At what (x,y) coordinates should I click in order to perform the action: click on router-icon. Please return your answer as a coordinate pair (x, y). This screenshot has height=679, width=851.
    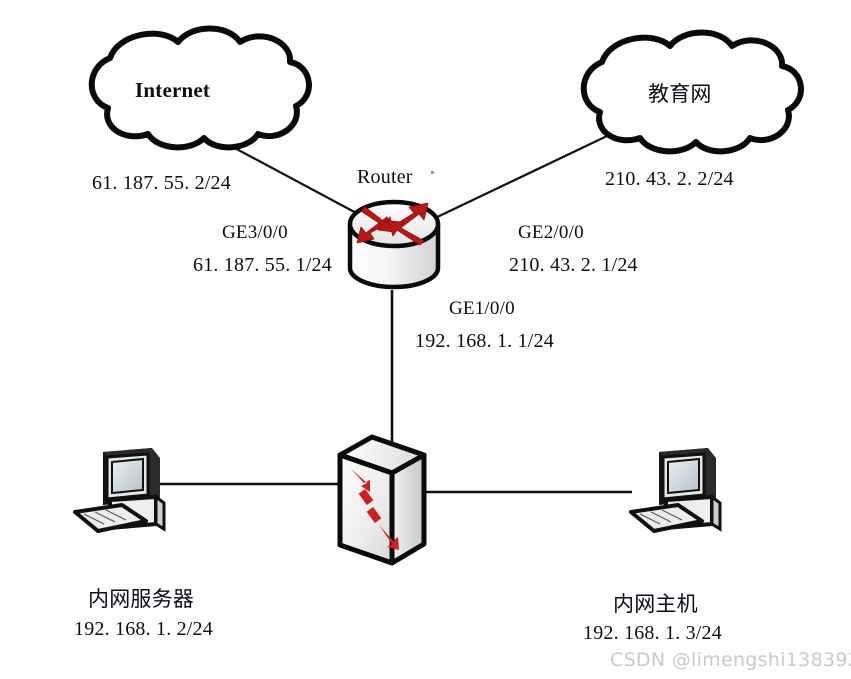
    Looking at the image, I should click on (394, 244).